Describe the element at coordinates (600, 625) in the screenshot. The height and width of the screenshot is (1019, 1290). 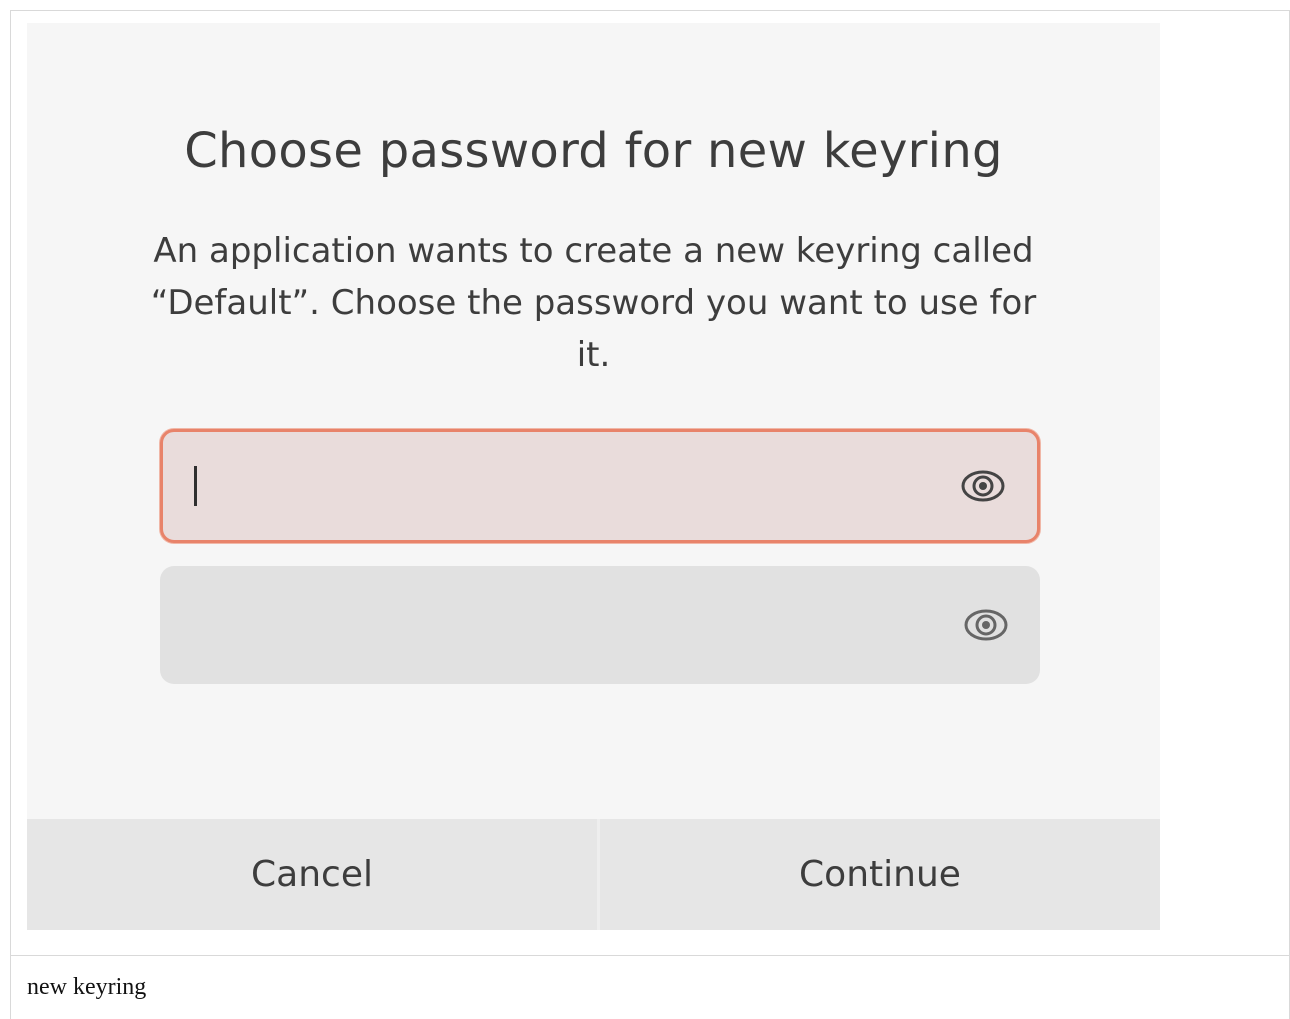
I see `confirm-password-field` at that location.